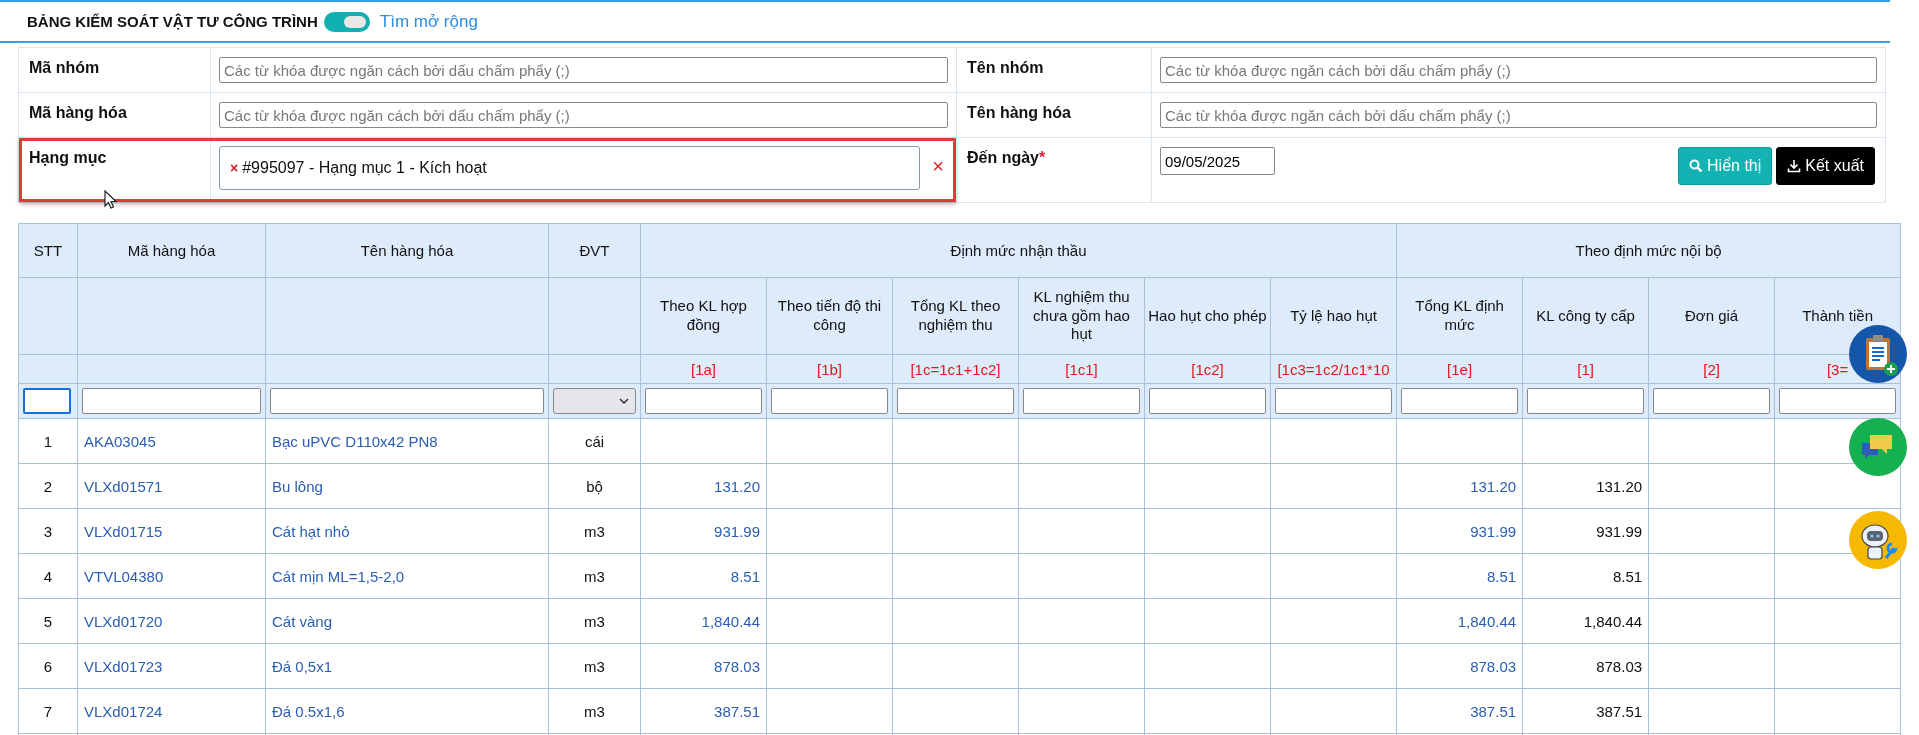  Describe the element at coordinates (1696, 166) in the screenshot. I see `search-icon` at that location.